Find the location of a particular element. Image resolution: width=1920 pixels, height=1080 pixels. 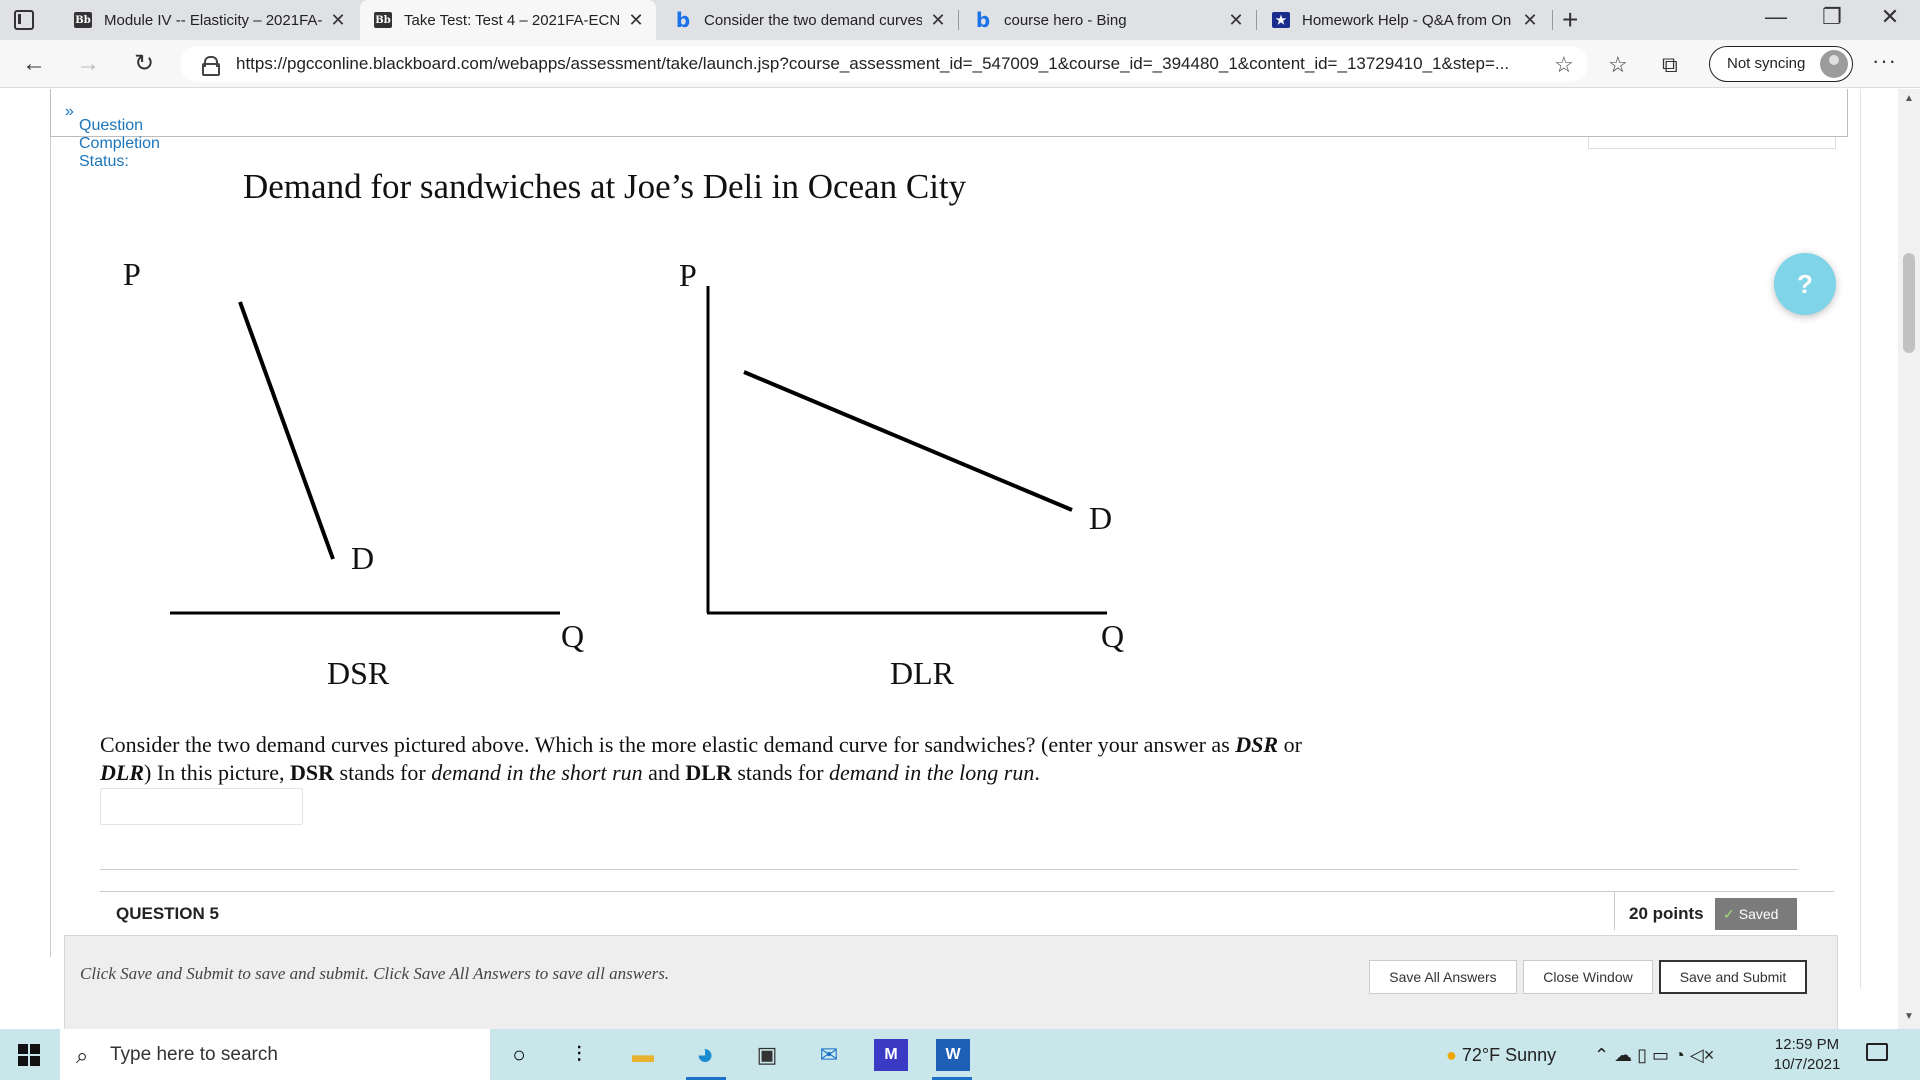

taskbar-clock: 12:59 PM 10/7/2021 is located at coordinates (1807, 1055).